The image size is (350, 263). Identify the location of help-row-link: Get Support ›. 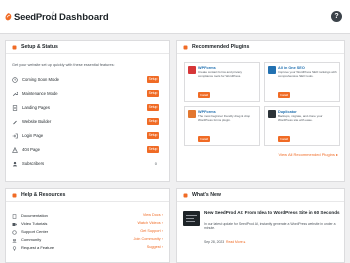
(151, 231).